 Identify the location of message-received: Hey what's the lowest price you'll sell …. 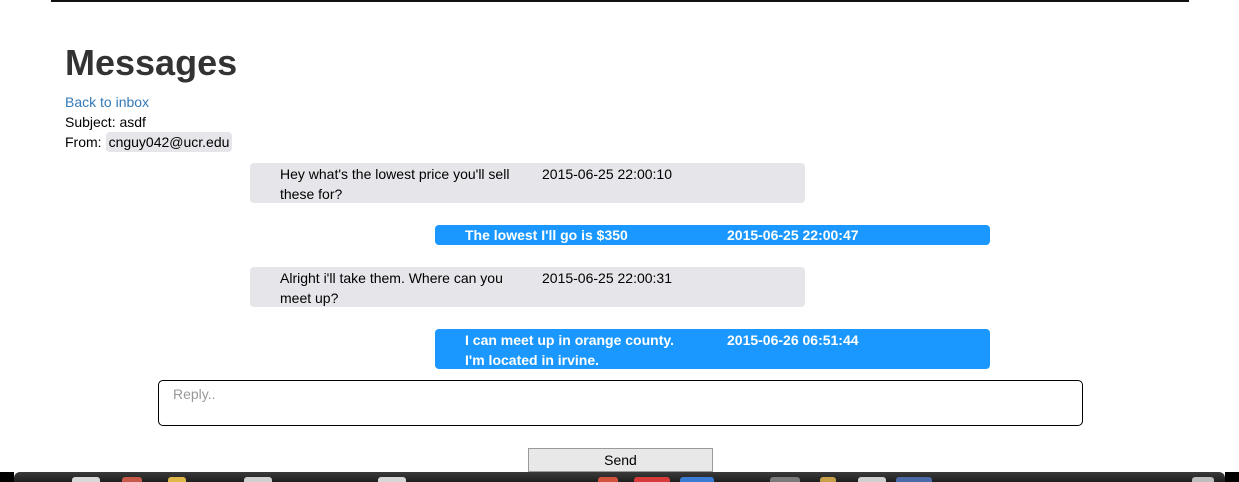
(527, 183).